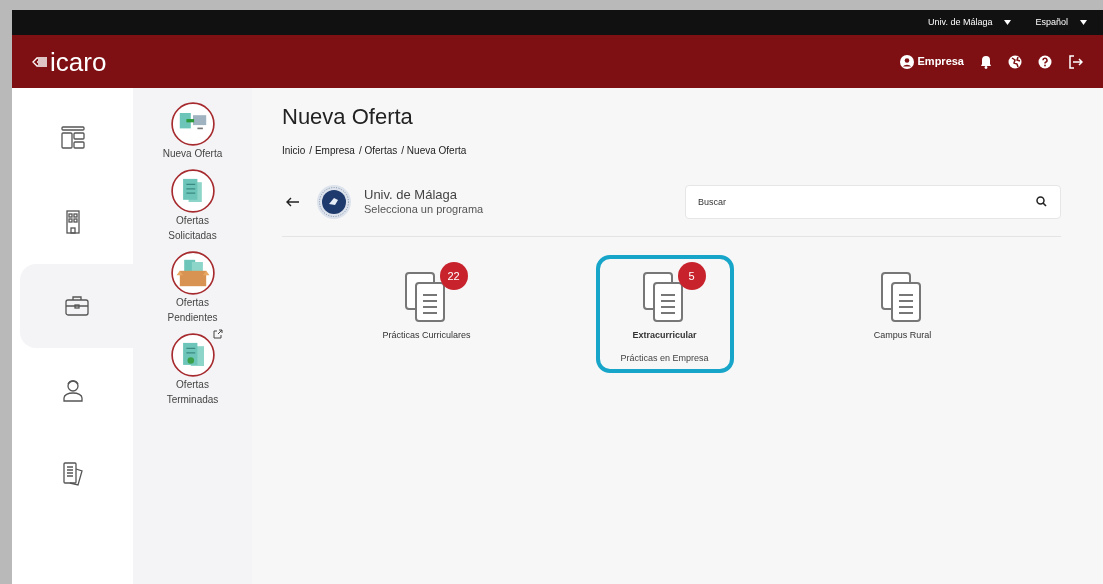 The width and height of the screenshot is (1103, 584). What do you see at coordinates (902, 335) in the screenshot?
I see `program-title: Campus Rural` at bounding box center [902, 335].